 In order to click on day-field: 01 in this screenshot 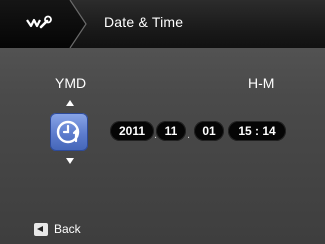, I will do `click(209, 131)`.